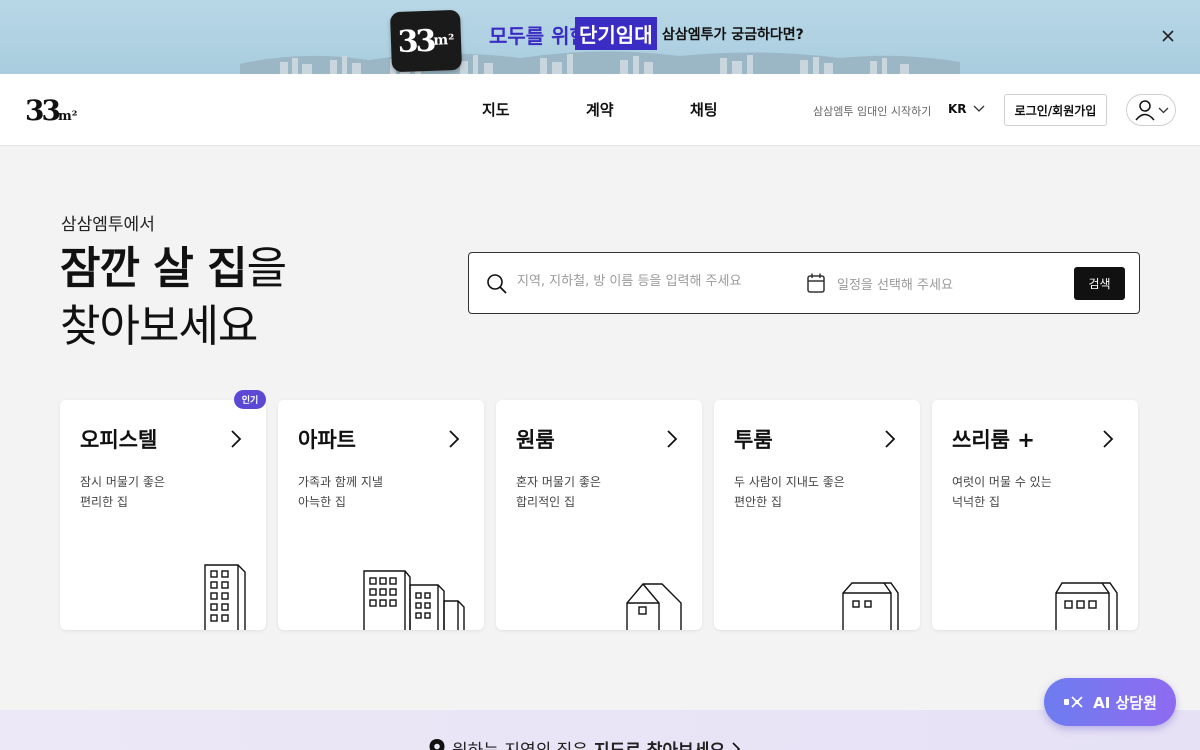  What do you see at coordinates (1035, 515) in the screenshot?
I see `category-card-threeroom: 쓰리룸 + 여럿이 머물 수 있는 넉넉한 집` at bounding box center [1035, 515].